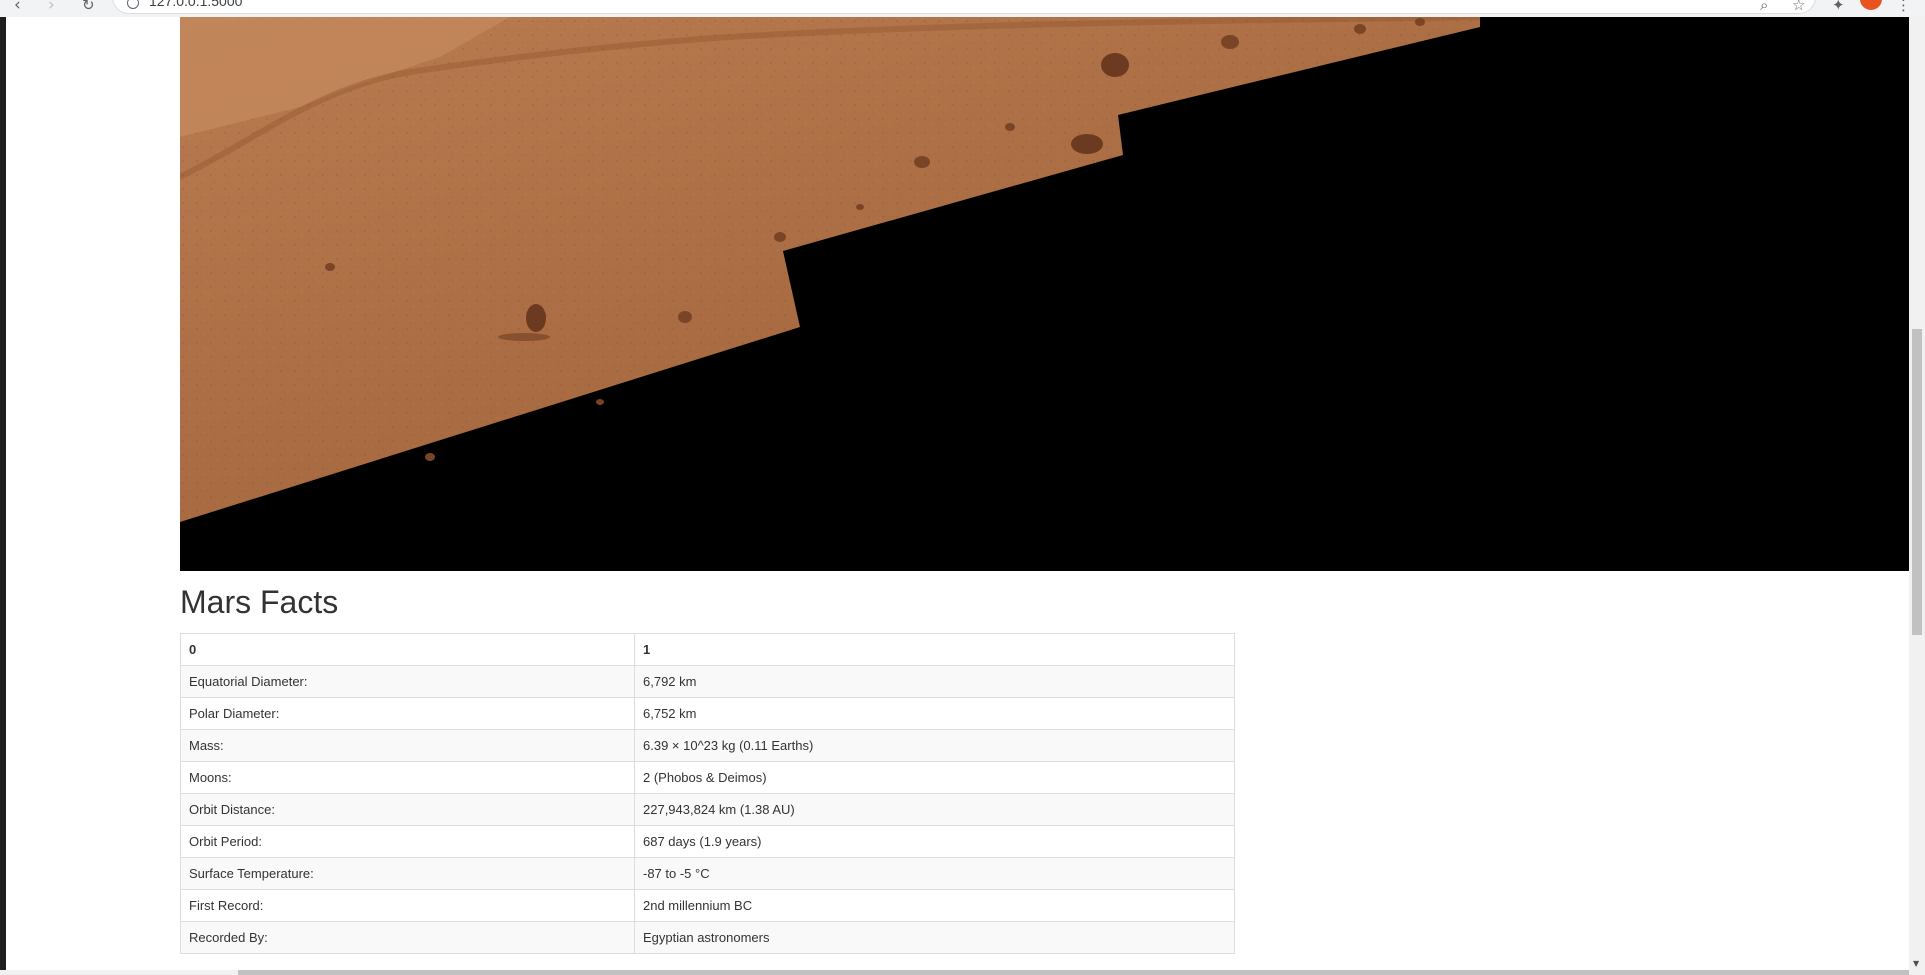 The image size is (1925, 975). I want to click on fact-value: 6.39 × 10^23 kg (0.11 Earths), so click(934, 745).